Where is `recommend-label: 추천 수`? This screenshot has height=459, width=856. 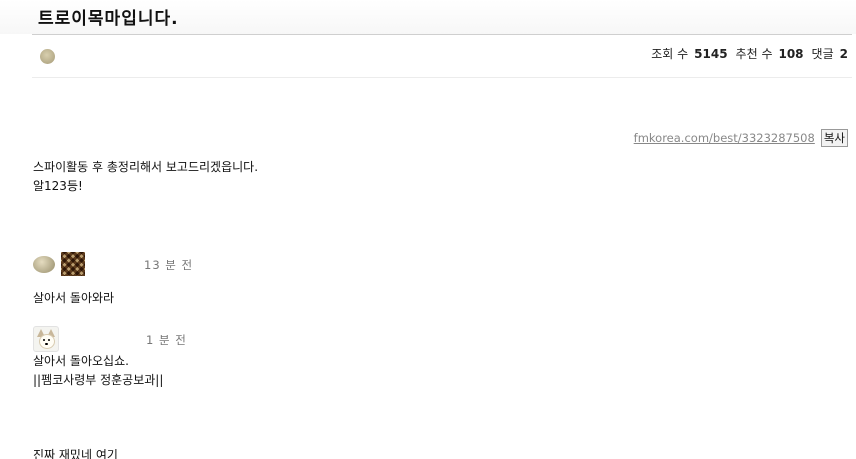
recommend-label: 추천 수 is located at coordinates (754, 54).